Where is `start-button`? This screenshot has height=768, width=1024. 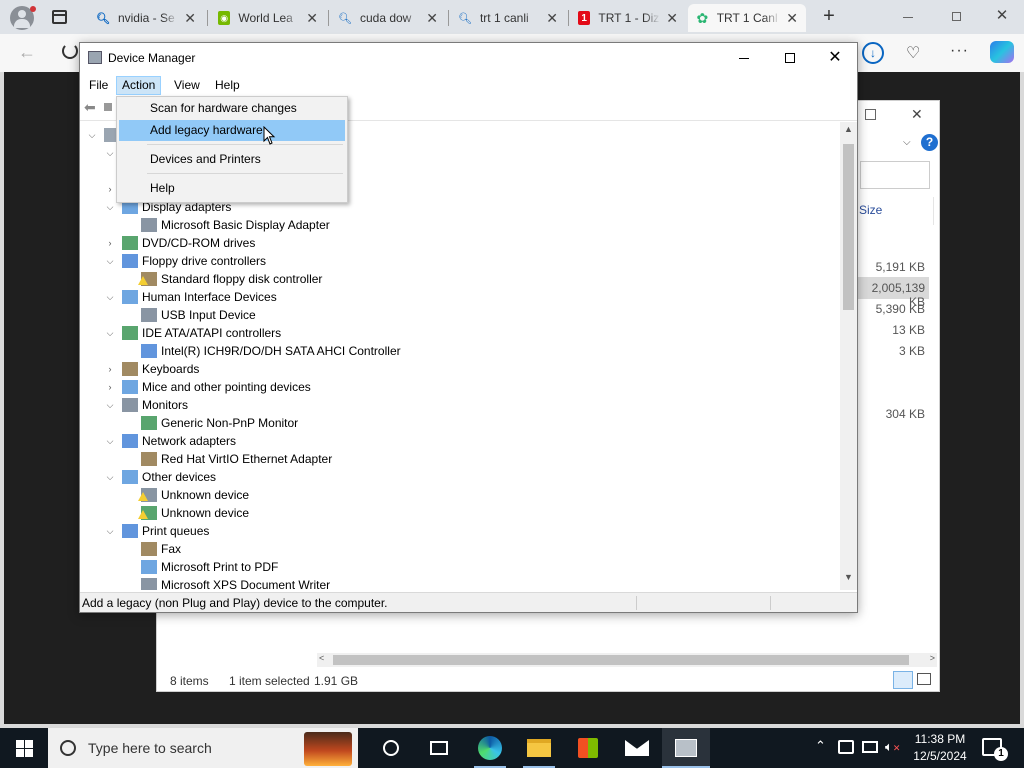
start-button is located at coordinates (24, 748).